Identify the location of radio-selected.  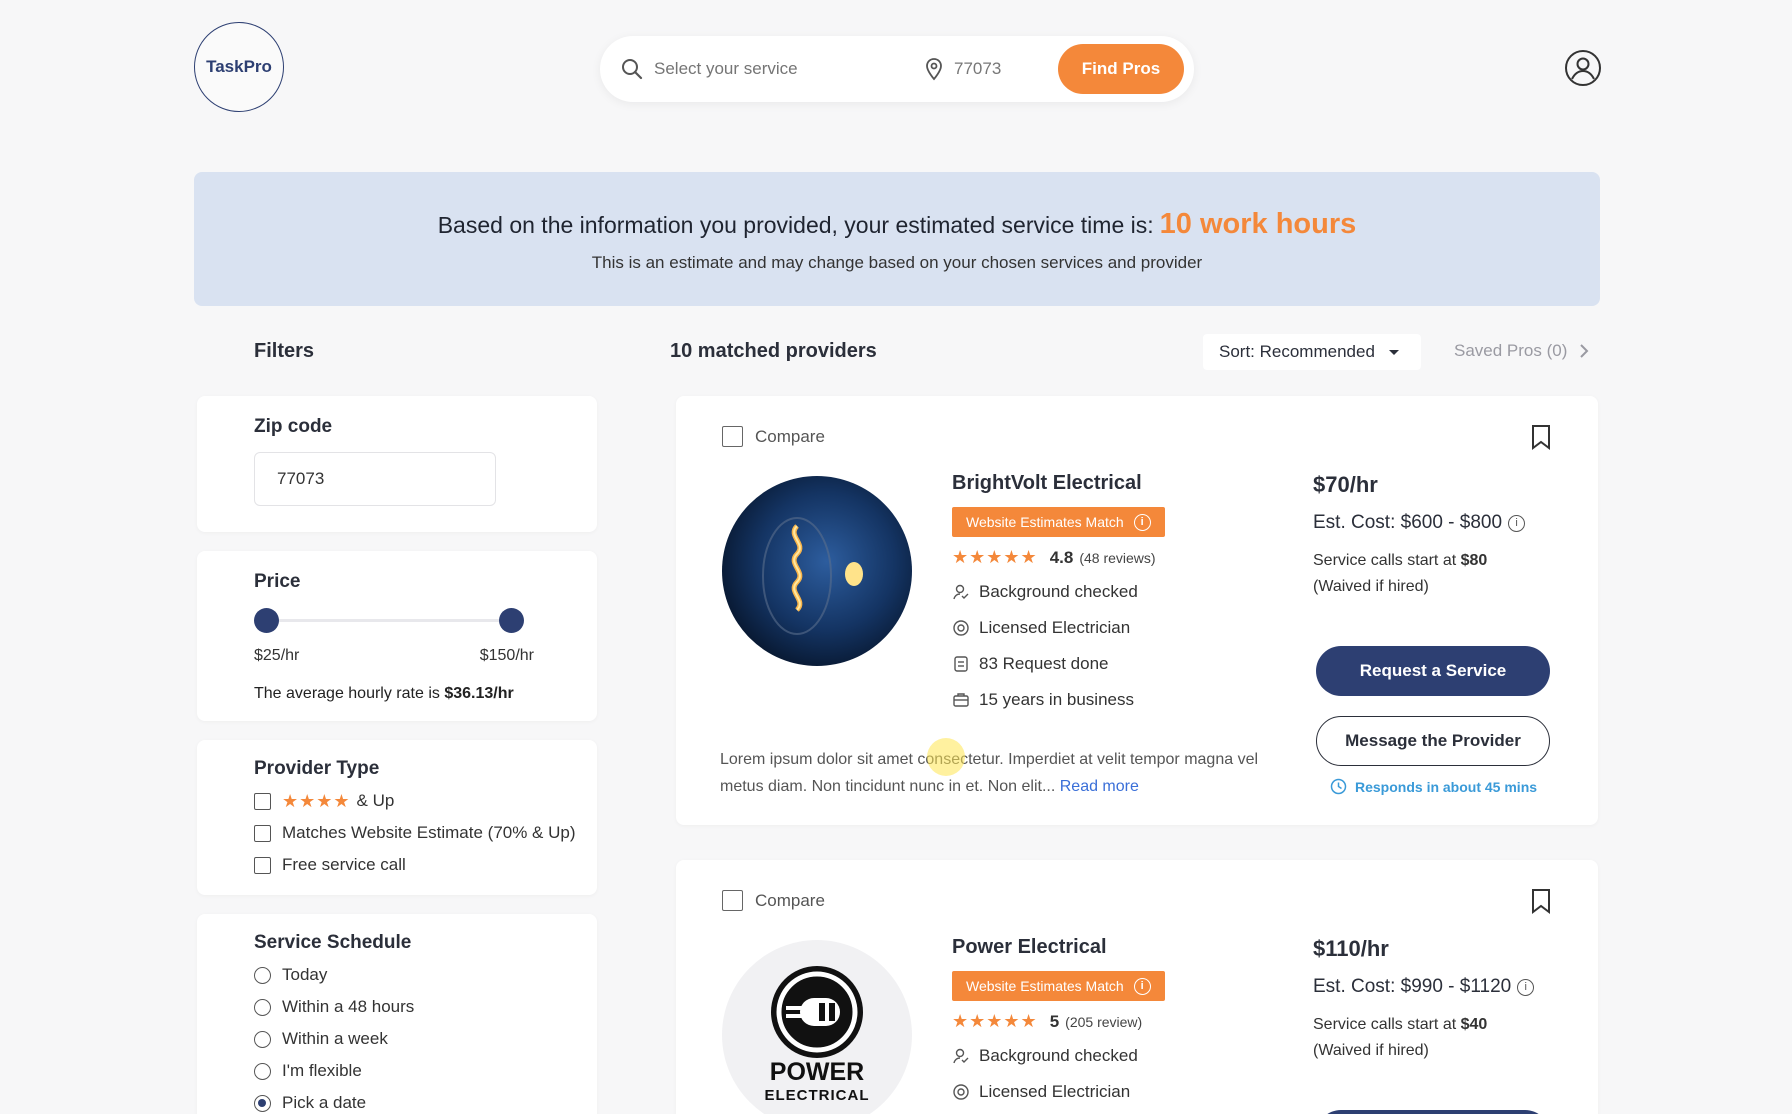
(262, 1103).